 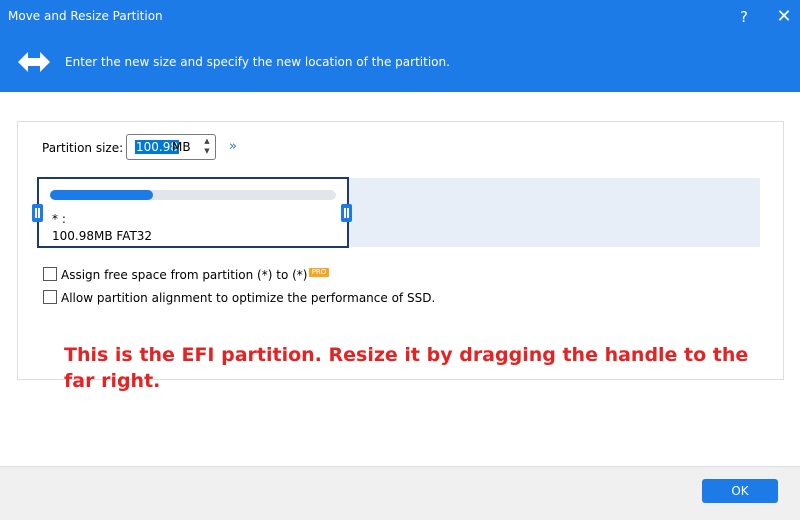 What do you see at coordinates (233, 146) in the screenshot?
I see `expand-icon: »` at bounding box center [233, 146].